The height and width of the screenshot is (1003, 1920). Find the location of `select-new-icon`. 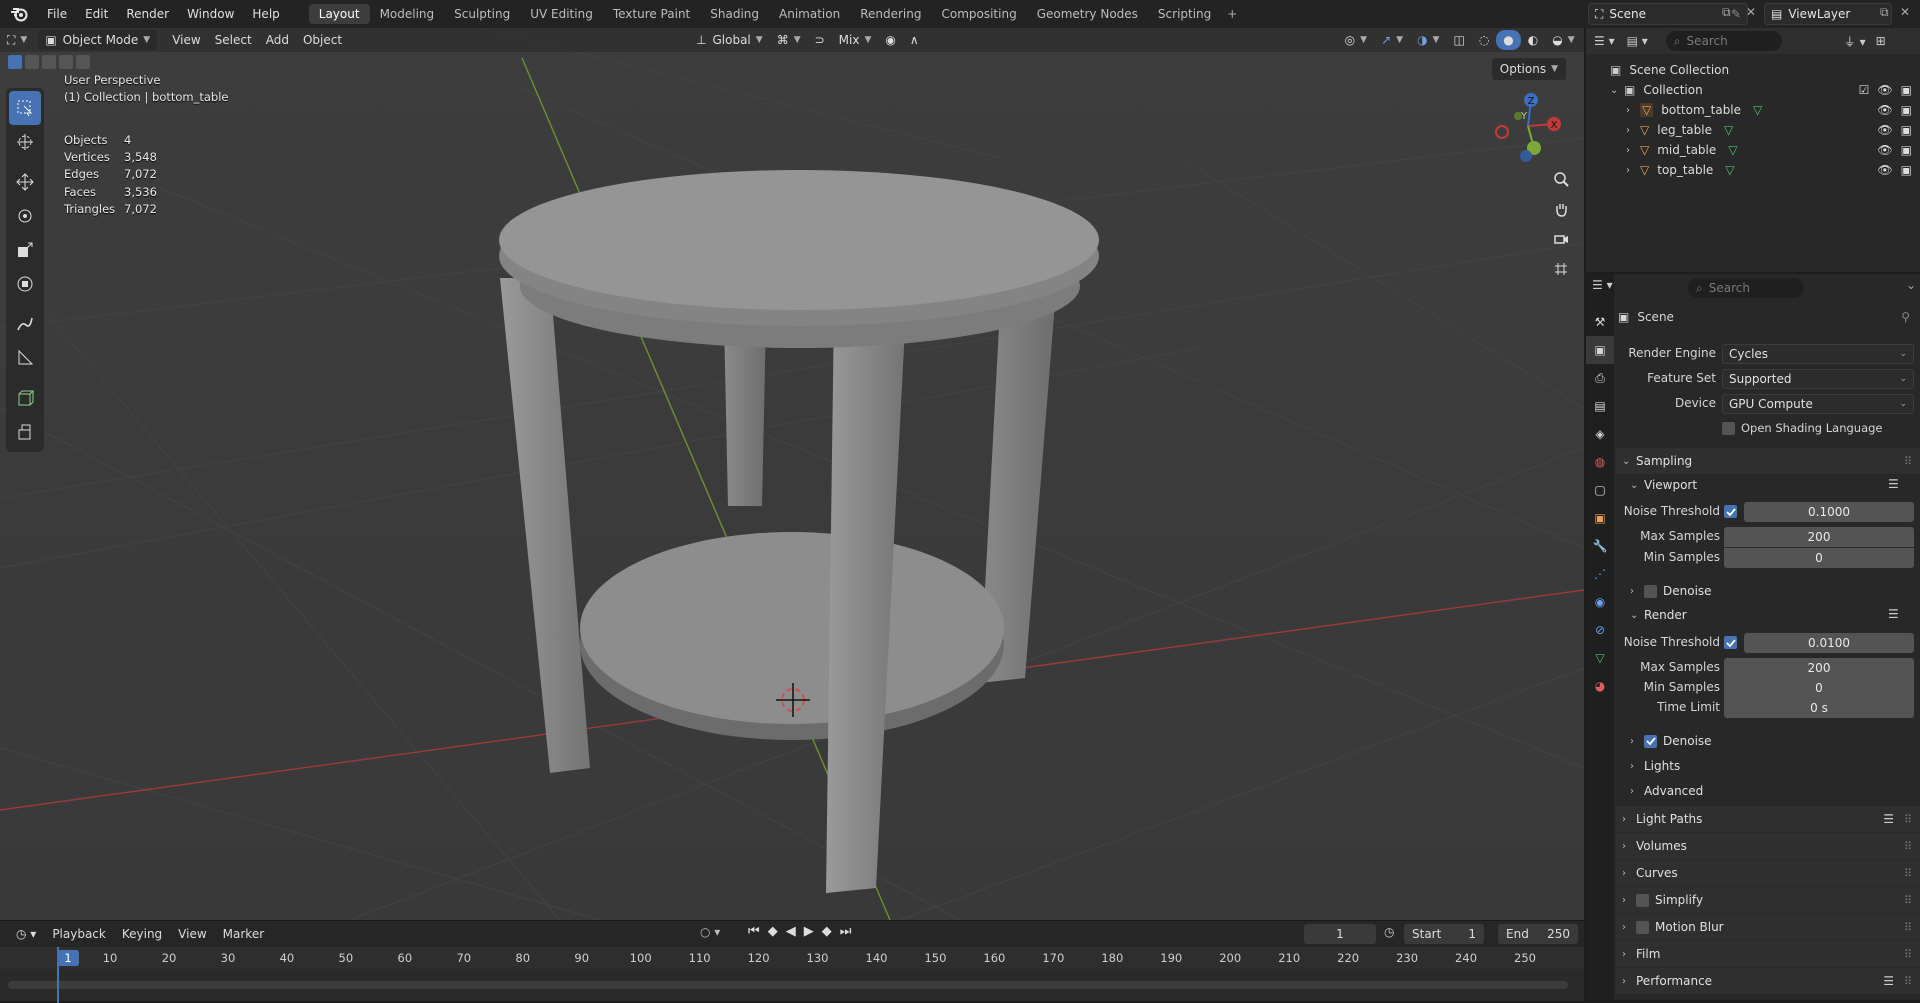

select-new-icon is located at coordinates (15, 62).